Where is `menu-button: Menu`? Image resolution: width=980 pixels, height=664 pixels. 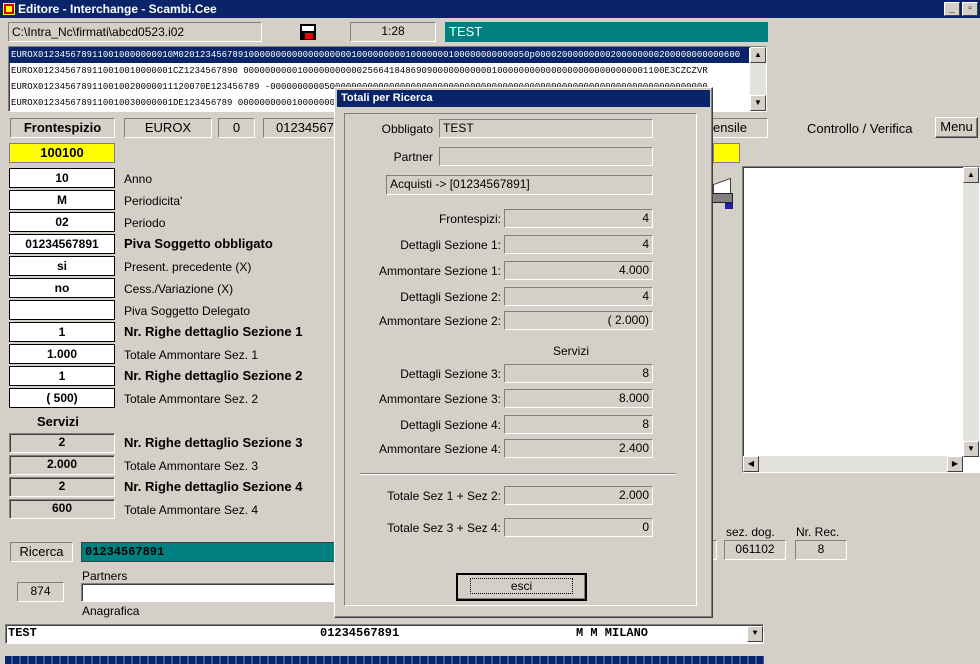 menu-button: Menu is located at coordinates (956, 127).